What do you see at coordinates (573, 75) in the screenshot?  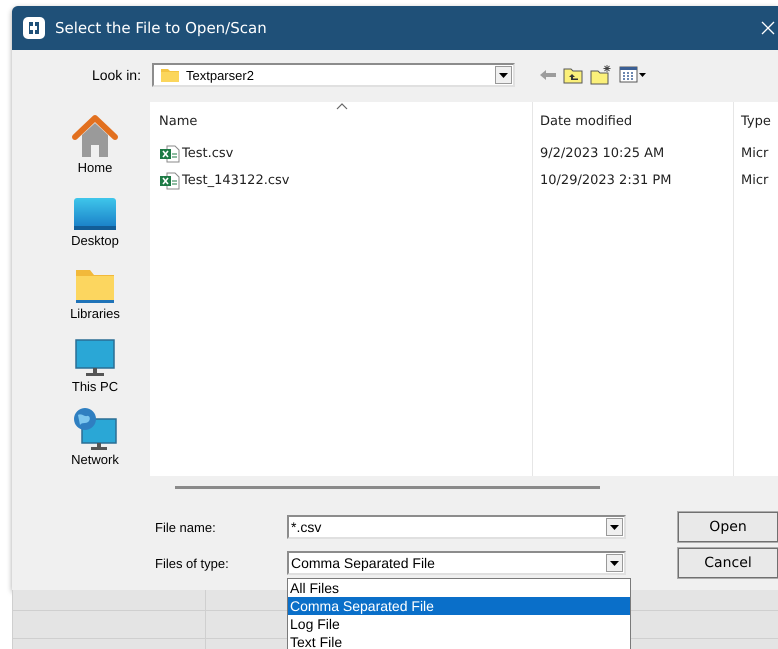 I see `folder-up-icon` at bounding box center [573, 75].